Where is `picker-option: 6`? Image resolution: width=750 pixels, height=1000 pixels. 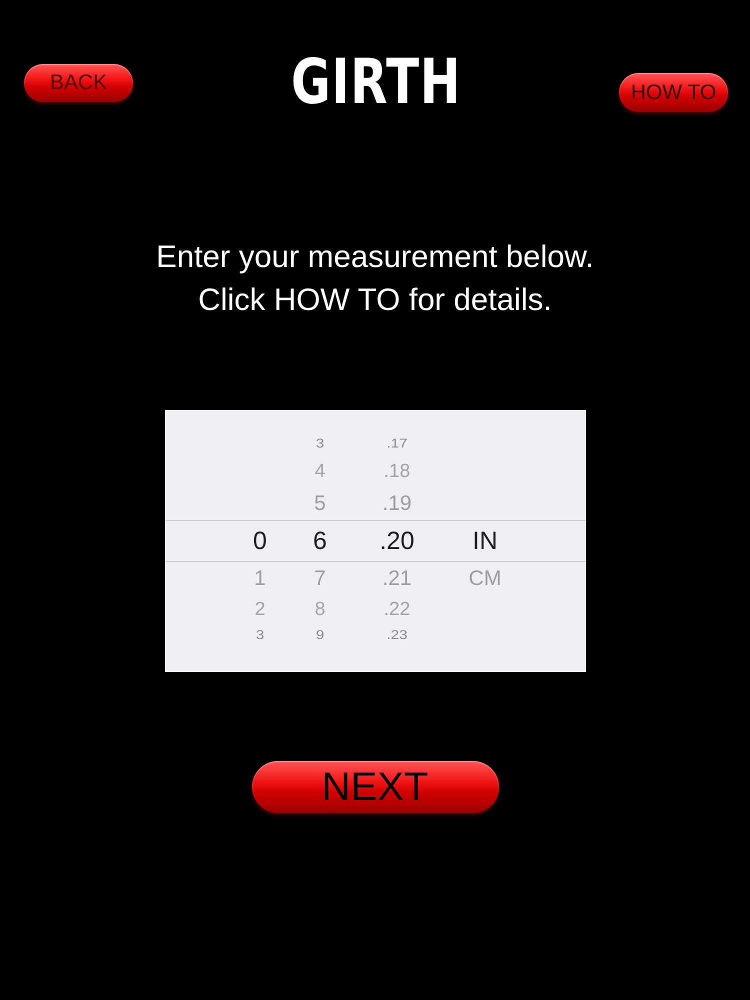
picker-option: 6 is located at coordinates (320, 541).